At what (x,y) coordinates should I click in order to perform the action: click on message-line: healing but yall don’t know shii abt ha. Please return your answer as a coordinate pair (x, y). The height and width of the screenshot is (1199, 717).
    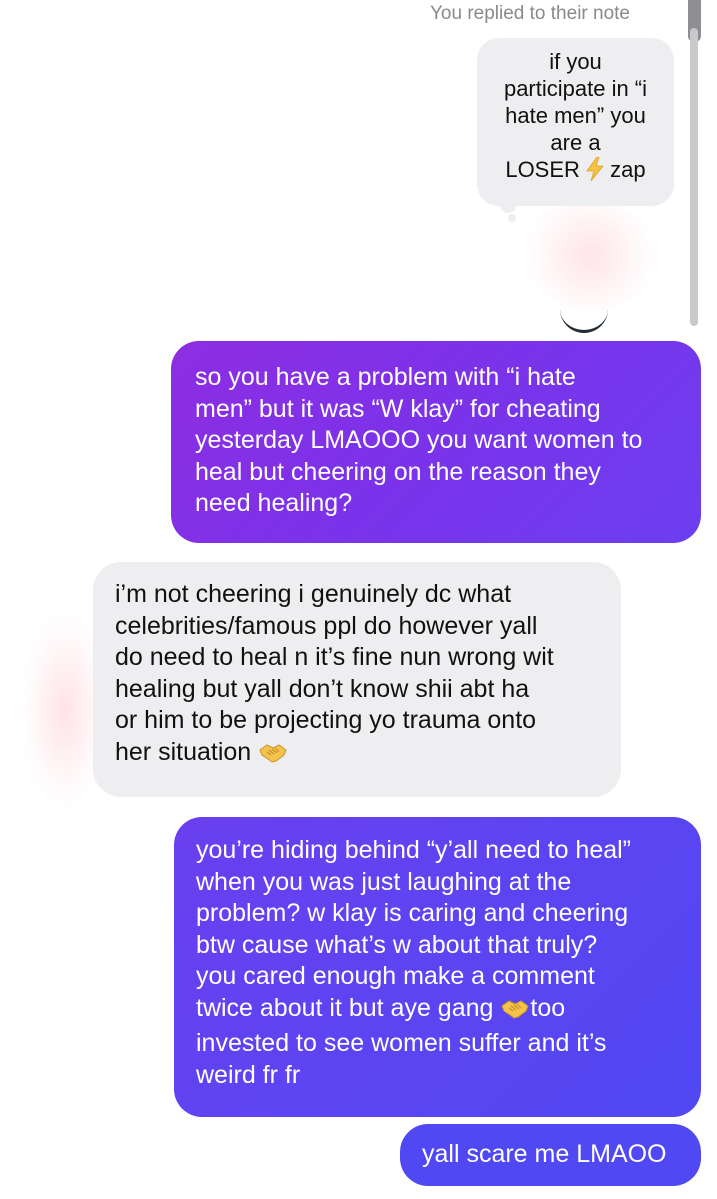
    Looking at the image, I should click on (322, 688).